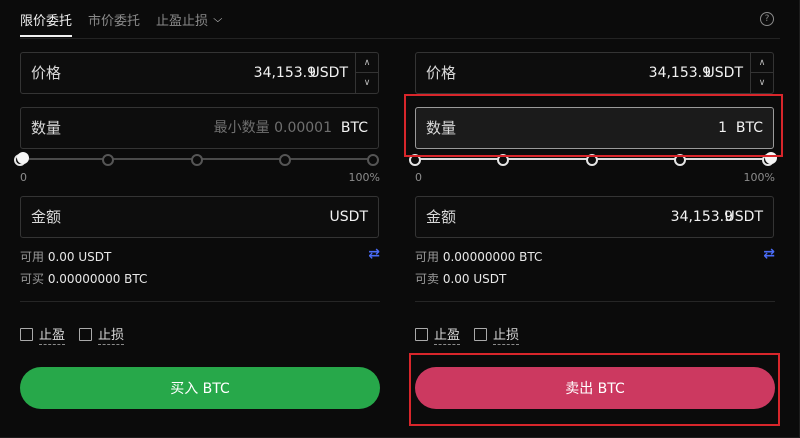 The width and height of the screenshot is (800, 438). Describe the element at coordinates (364, 177) in the screenshot. I see `buy-slider-max: 100%` at that location.